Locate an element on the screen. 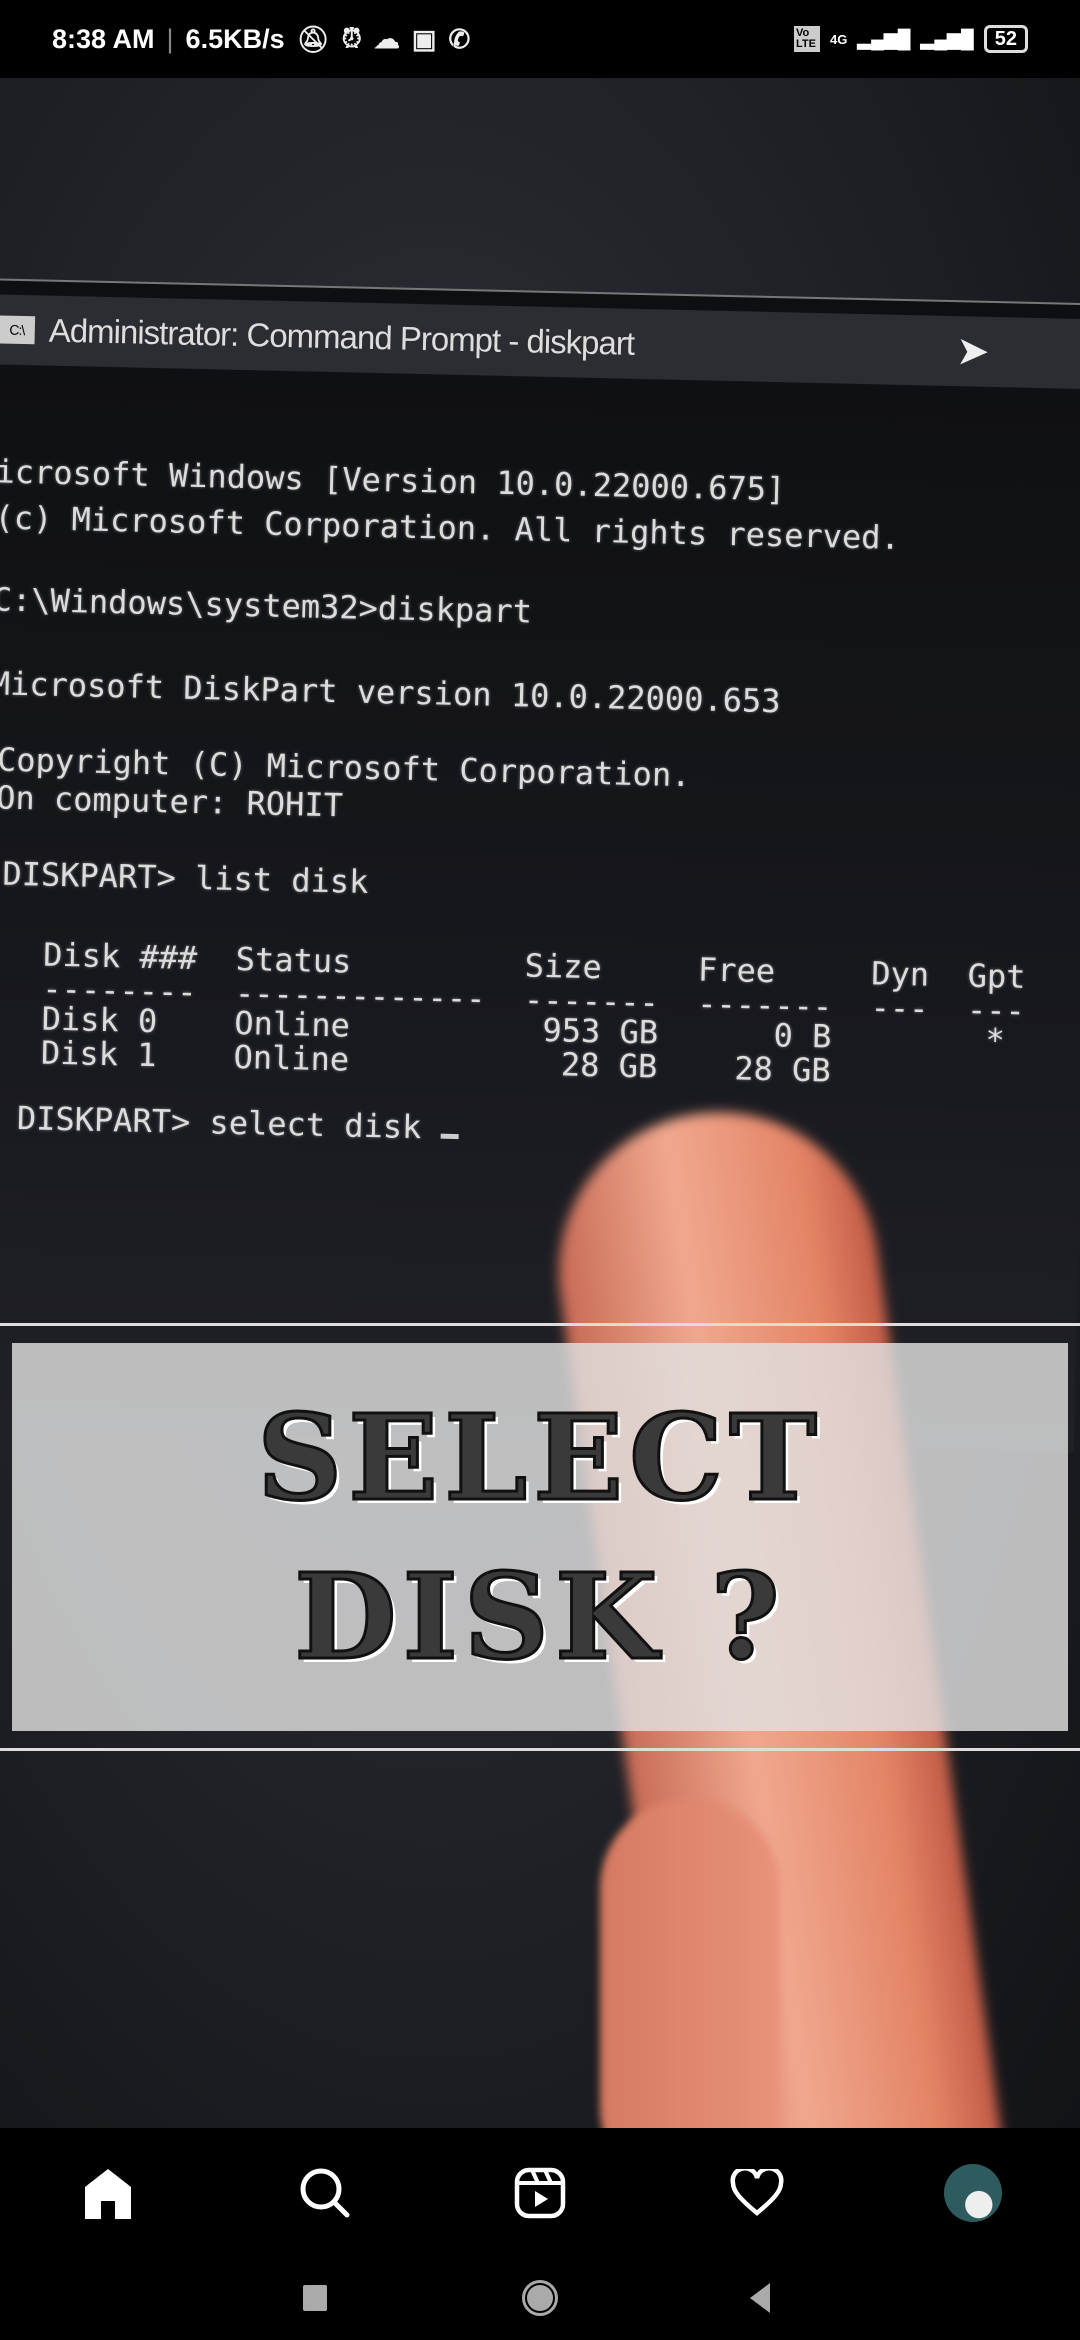 The width and height of the screenshot is (1080, 2340). caption-line: DISK ? is located at coordinates (539, 1617).